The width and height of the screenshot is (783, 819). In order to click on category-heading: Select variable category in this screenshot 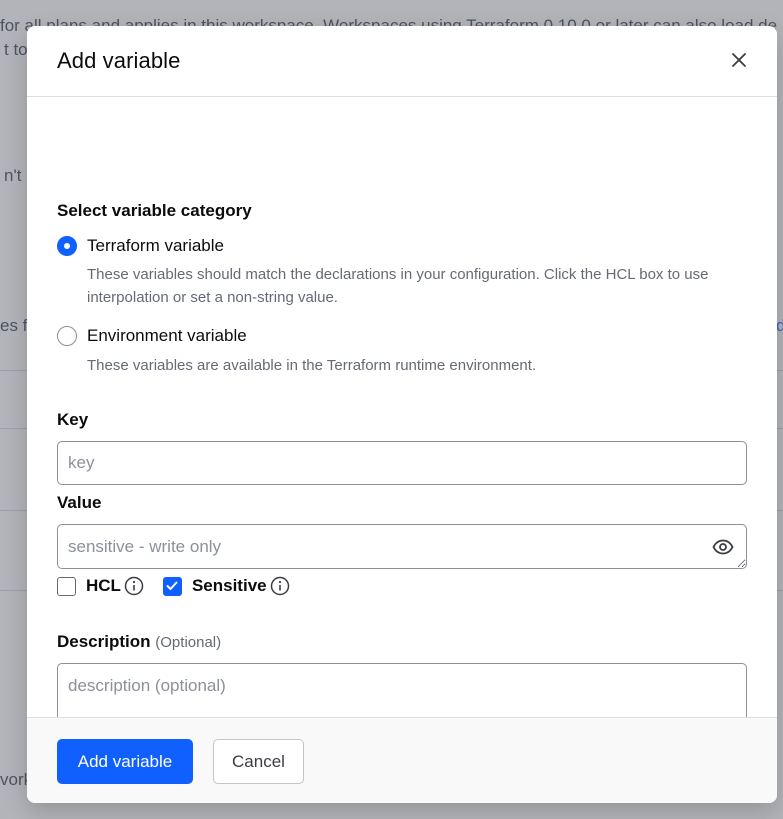, I will do `click(154, 210)`.